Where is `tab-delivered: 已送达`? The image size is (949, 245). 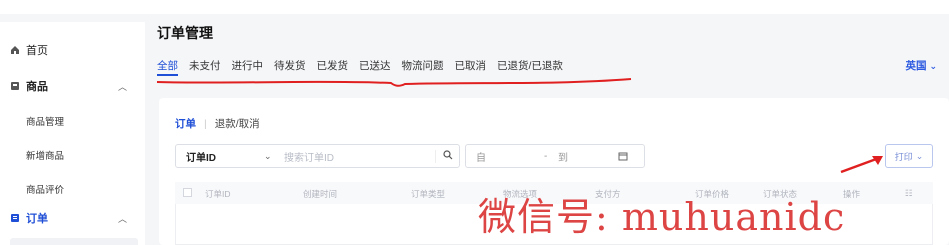 tab-delivered: 已送达 is located at coordinates (375, 67).